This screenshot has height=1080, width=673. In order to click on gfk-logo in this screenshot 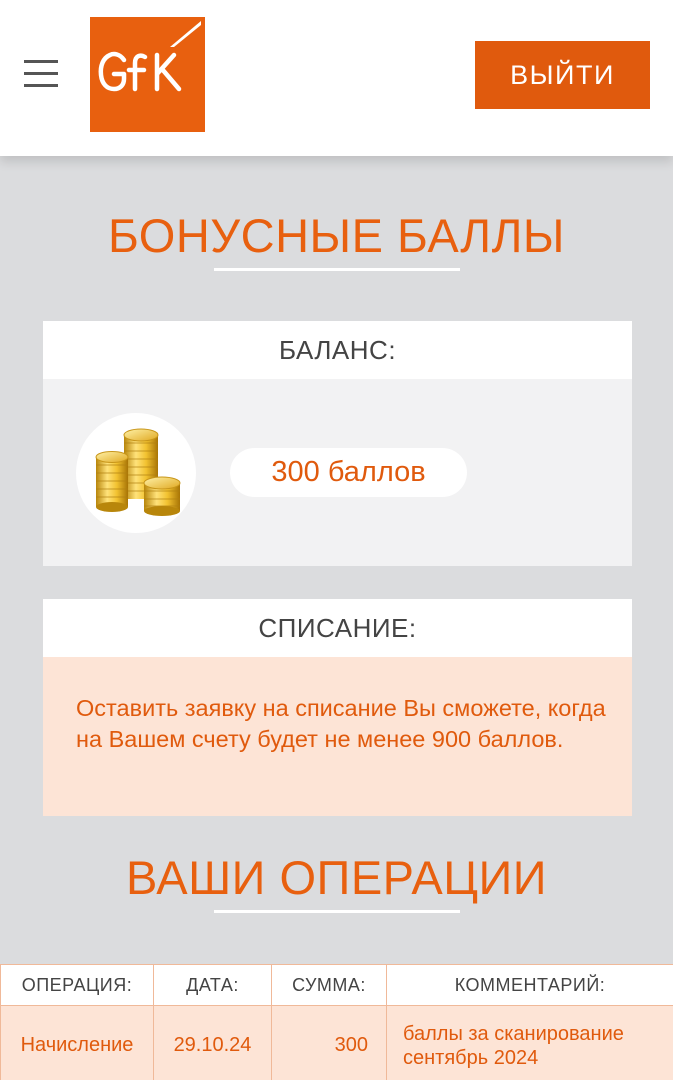, I will do `click(147, 74)`.